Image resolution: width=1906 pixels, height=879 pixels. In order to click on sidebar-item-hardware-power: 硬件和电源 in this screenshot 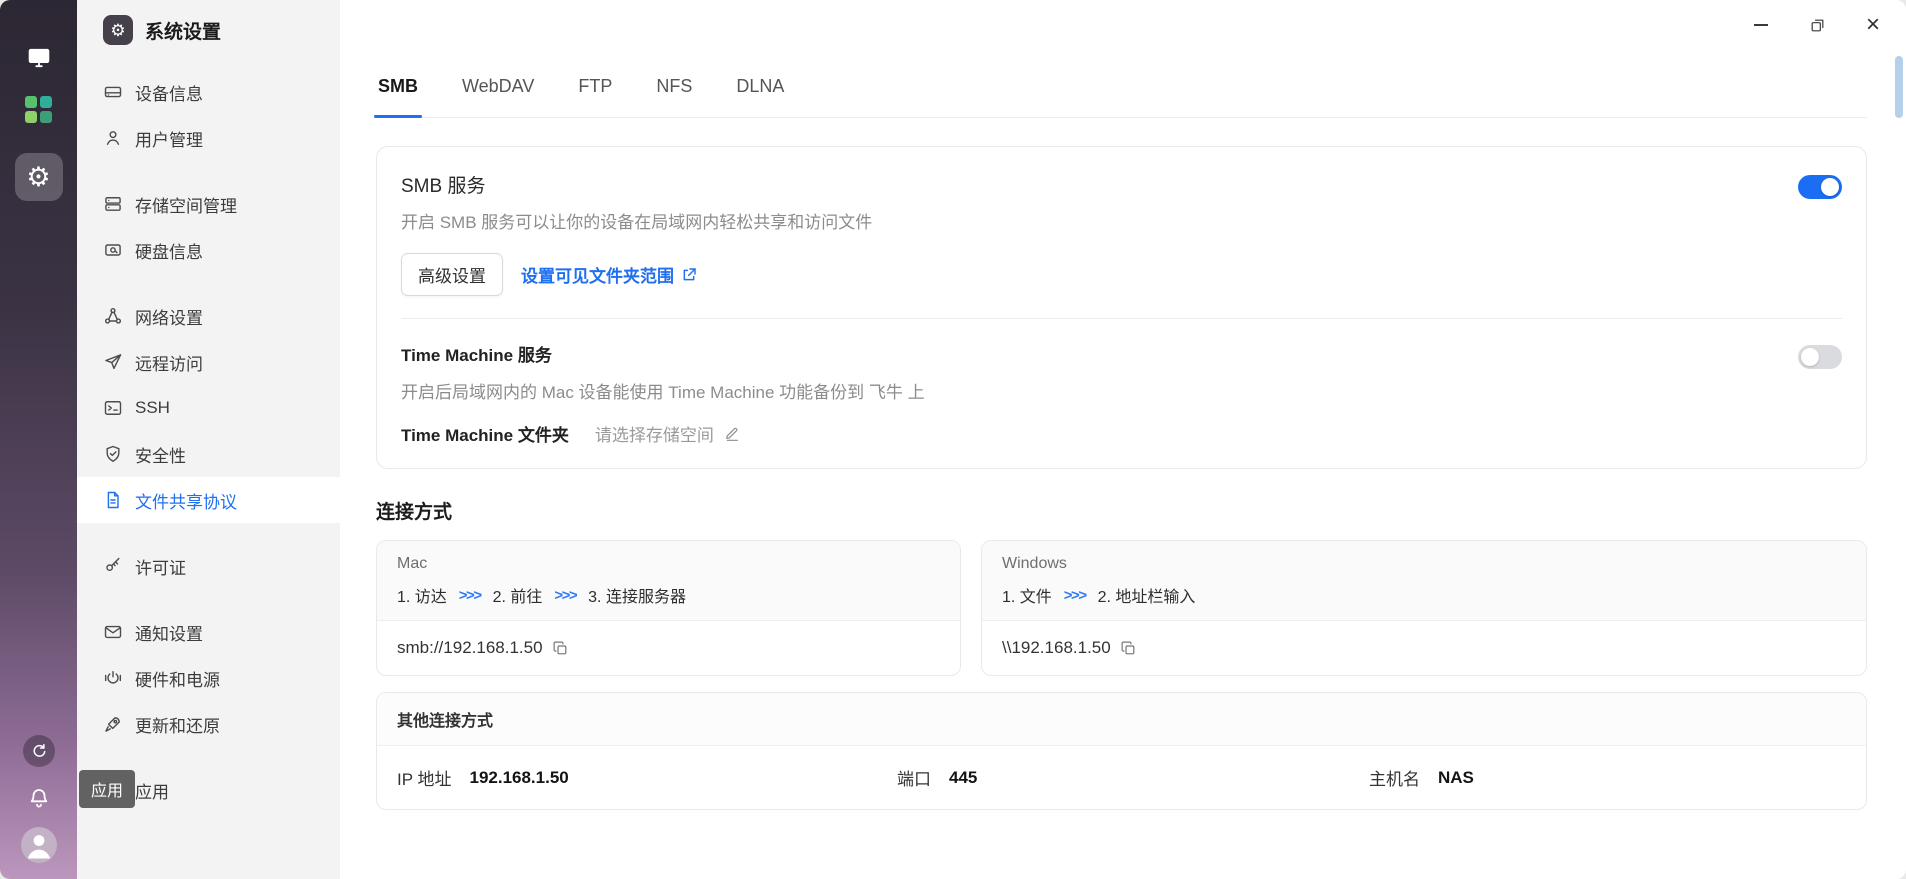, I will do `click(208, 678)`.